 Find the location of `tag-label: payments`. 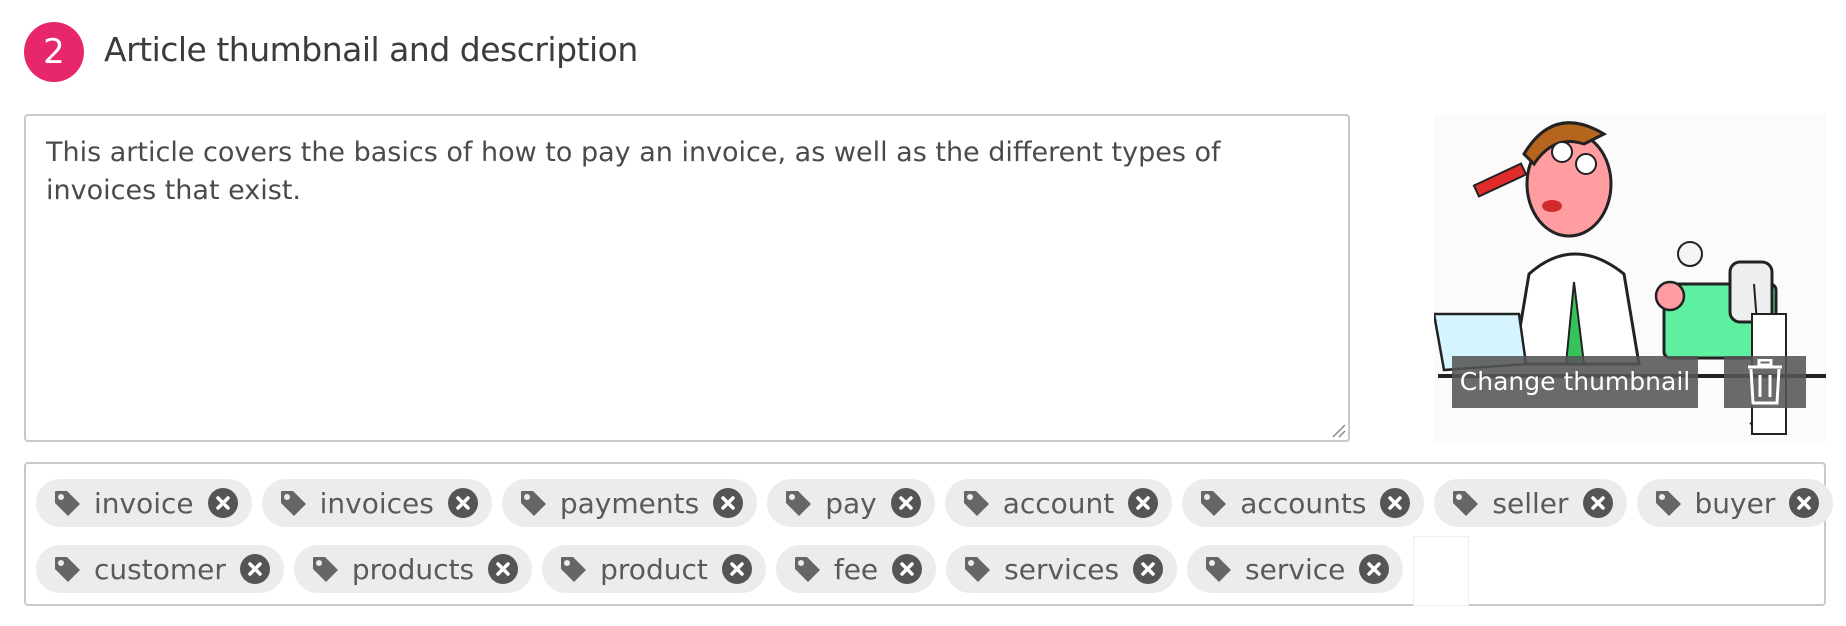

tag-label: payments is located at coordinates (629, 503).